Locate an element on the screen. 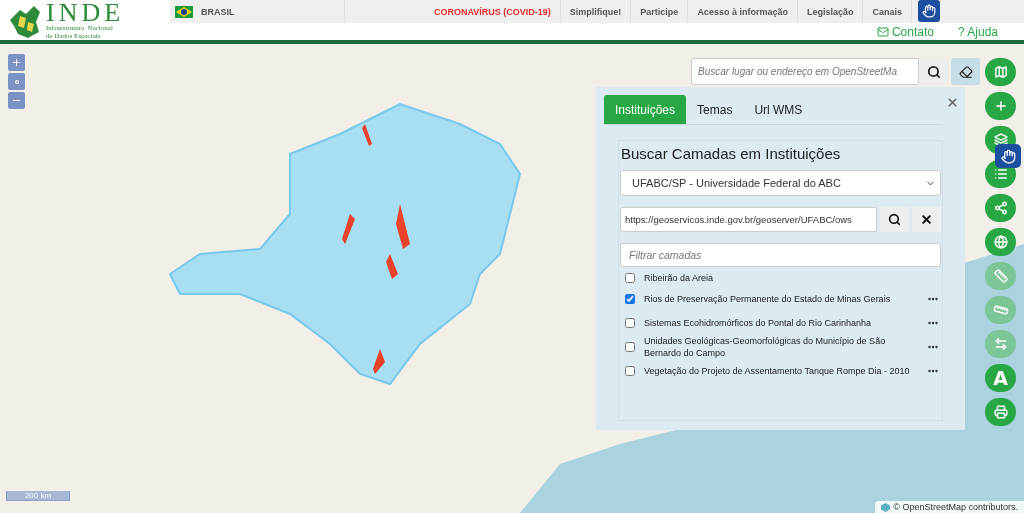 The height and width of the screenshot is (513, 1024). nav-link: Participe is located at coordinates (660, 11).